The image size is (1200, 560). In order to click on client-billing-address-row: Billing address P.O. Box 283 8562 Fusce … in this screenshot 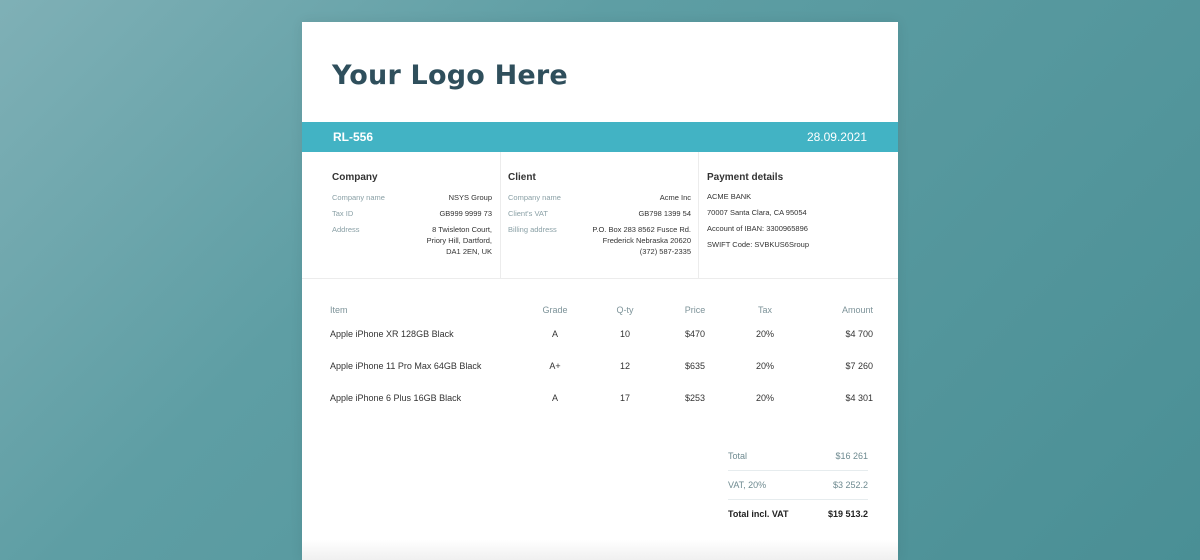, I will do `click(599, 240)`.